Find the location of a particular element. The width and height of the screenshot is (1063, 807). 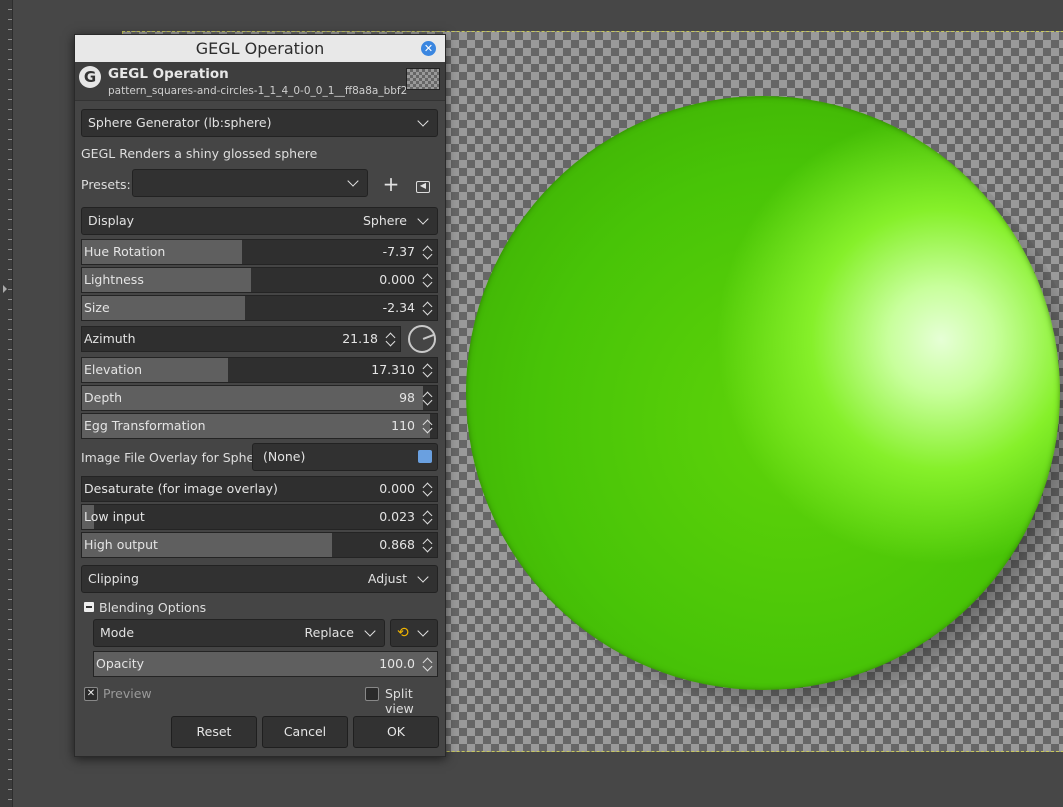

clipping-select: Clipping Adjust is located at coordinates (259, 579).